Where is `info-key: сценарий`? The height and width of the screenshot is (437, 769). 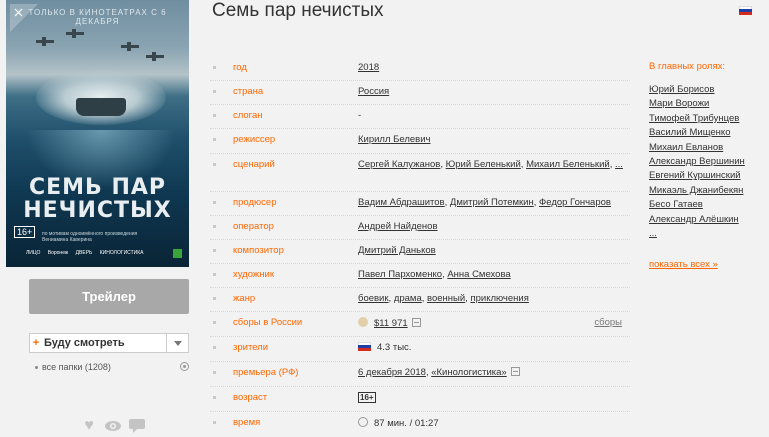 info-key: сценарий is located at coordinates (254, 164).